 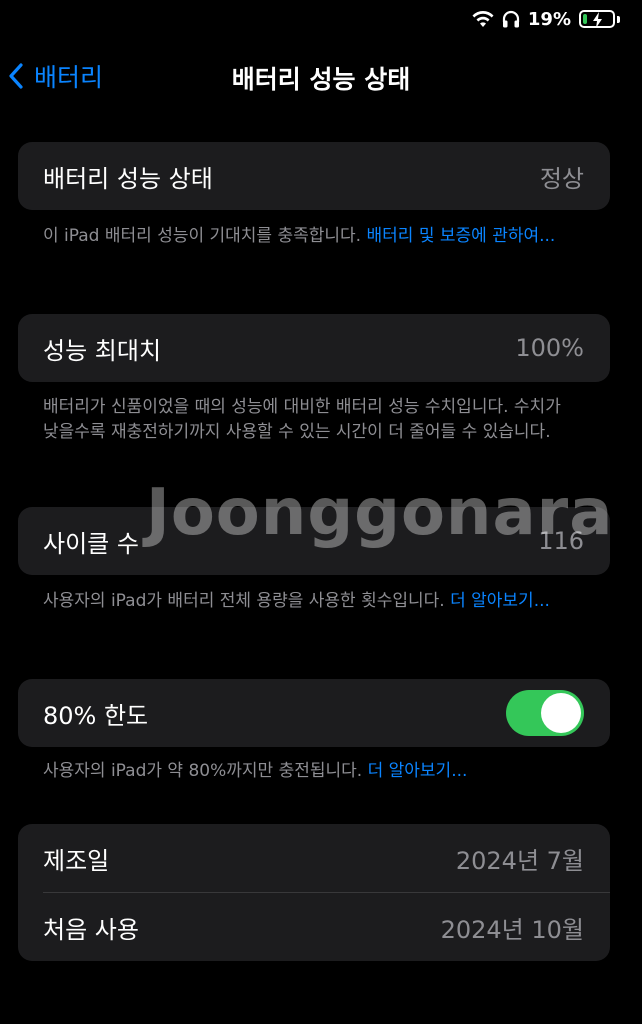 I want to click on headphones-icon, so click(x=511, y=19).